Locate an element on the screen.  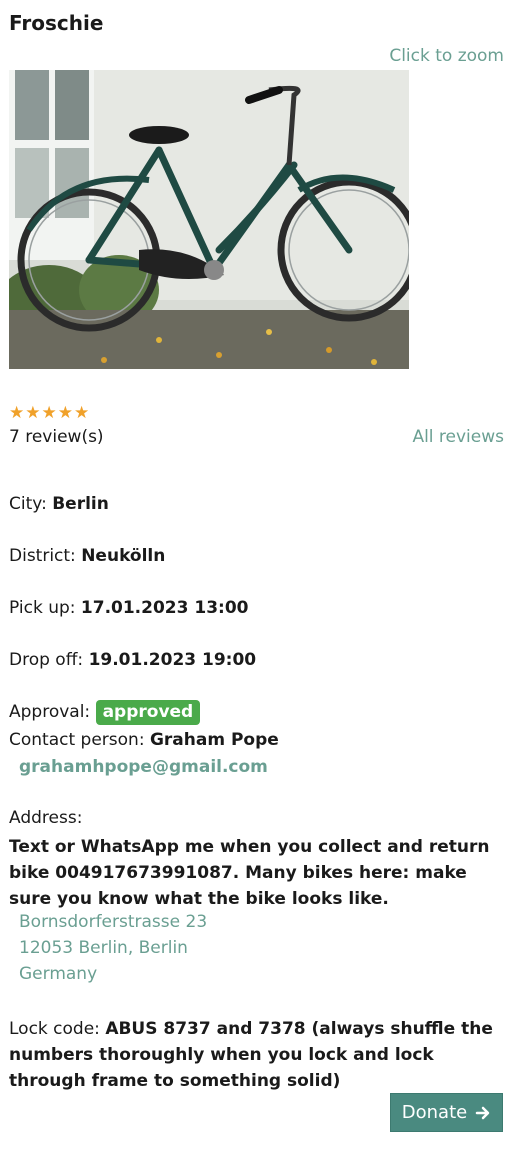
dropoff-label: Drop off: is located at coordinates (46, 660).